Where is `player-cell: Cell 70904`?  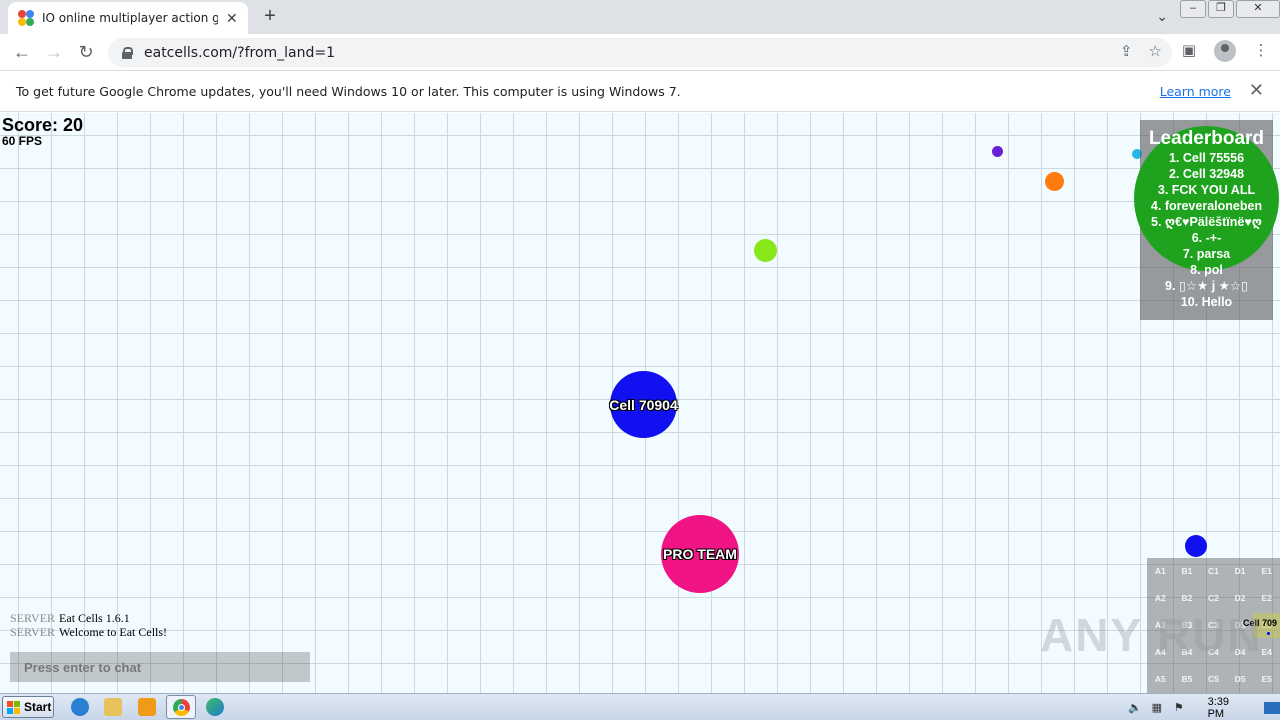
player-cell: Cell 70904 is located at coordinates (643, 404).